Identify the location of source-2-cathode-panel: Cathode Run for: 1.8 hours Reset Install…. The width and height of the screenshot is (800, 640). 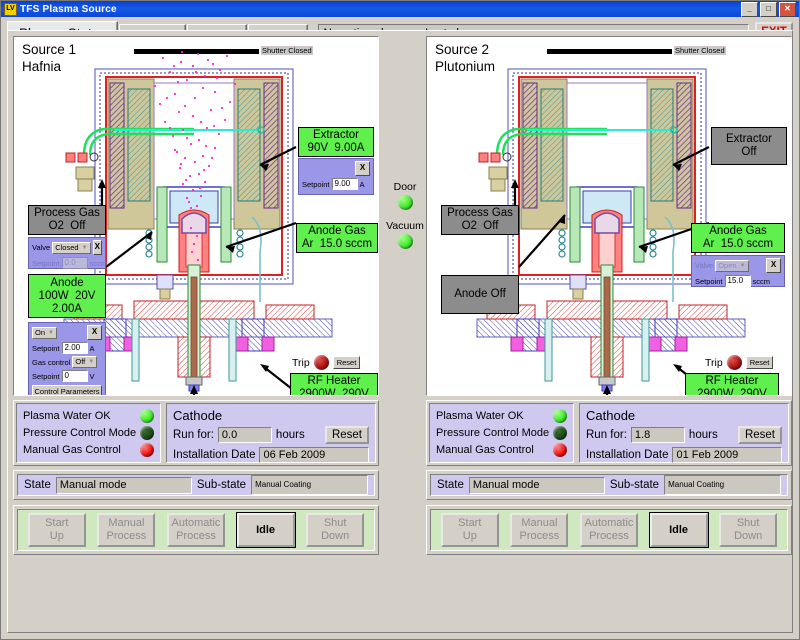
(684, 433).